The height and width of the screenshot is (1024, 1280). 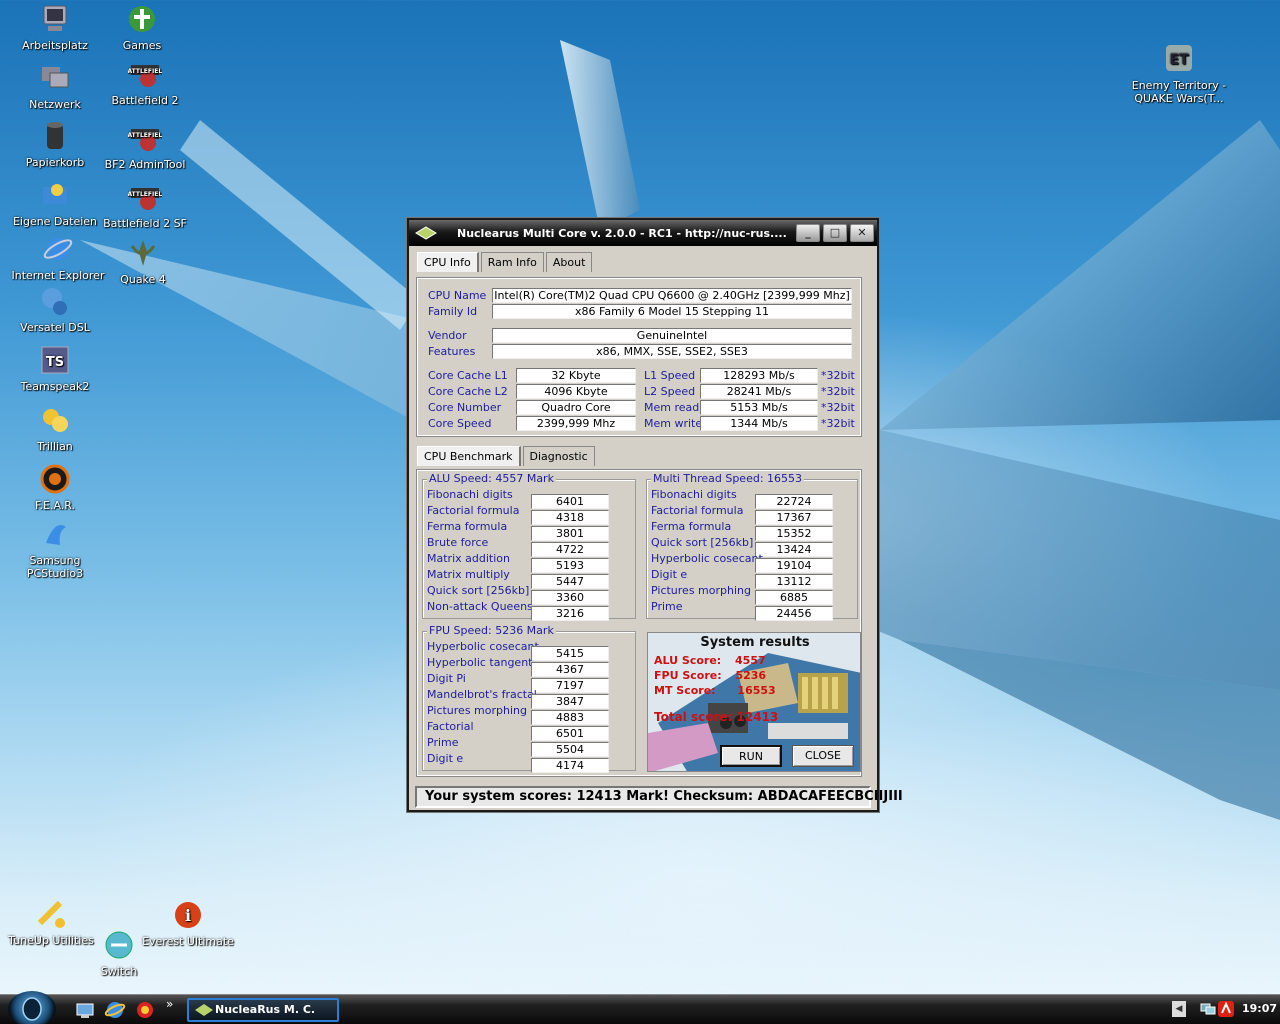 I want to click on desktop-icon-trillian: Trillian, so click(x=55, y=428).